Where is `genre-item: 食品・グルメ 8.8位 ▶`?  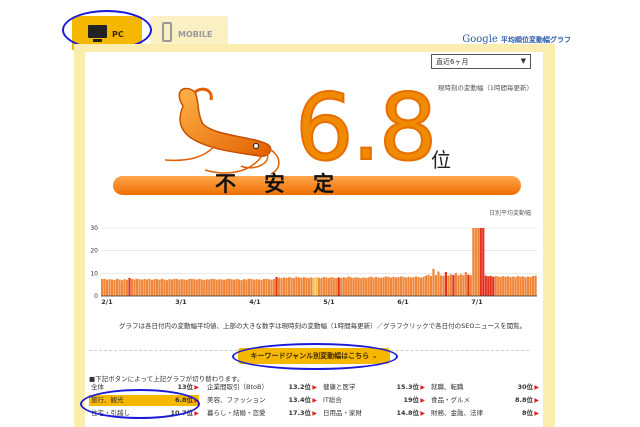 genre-item: 食品・グルメ 8.8位 ▶ is located at coordinates (484, 400).